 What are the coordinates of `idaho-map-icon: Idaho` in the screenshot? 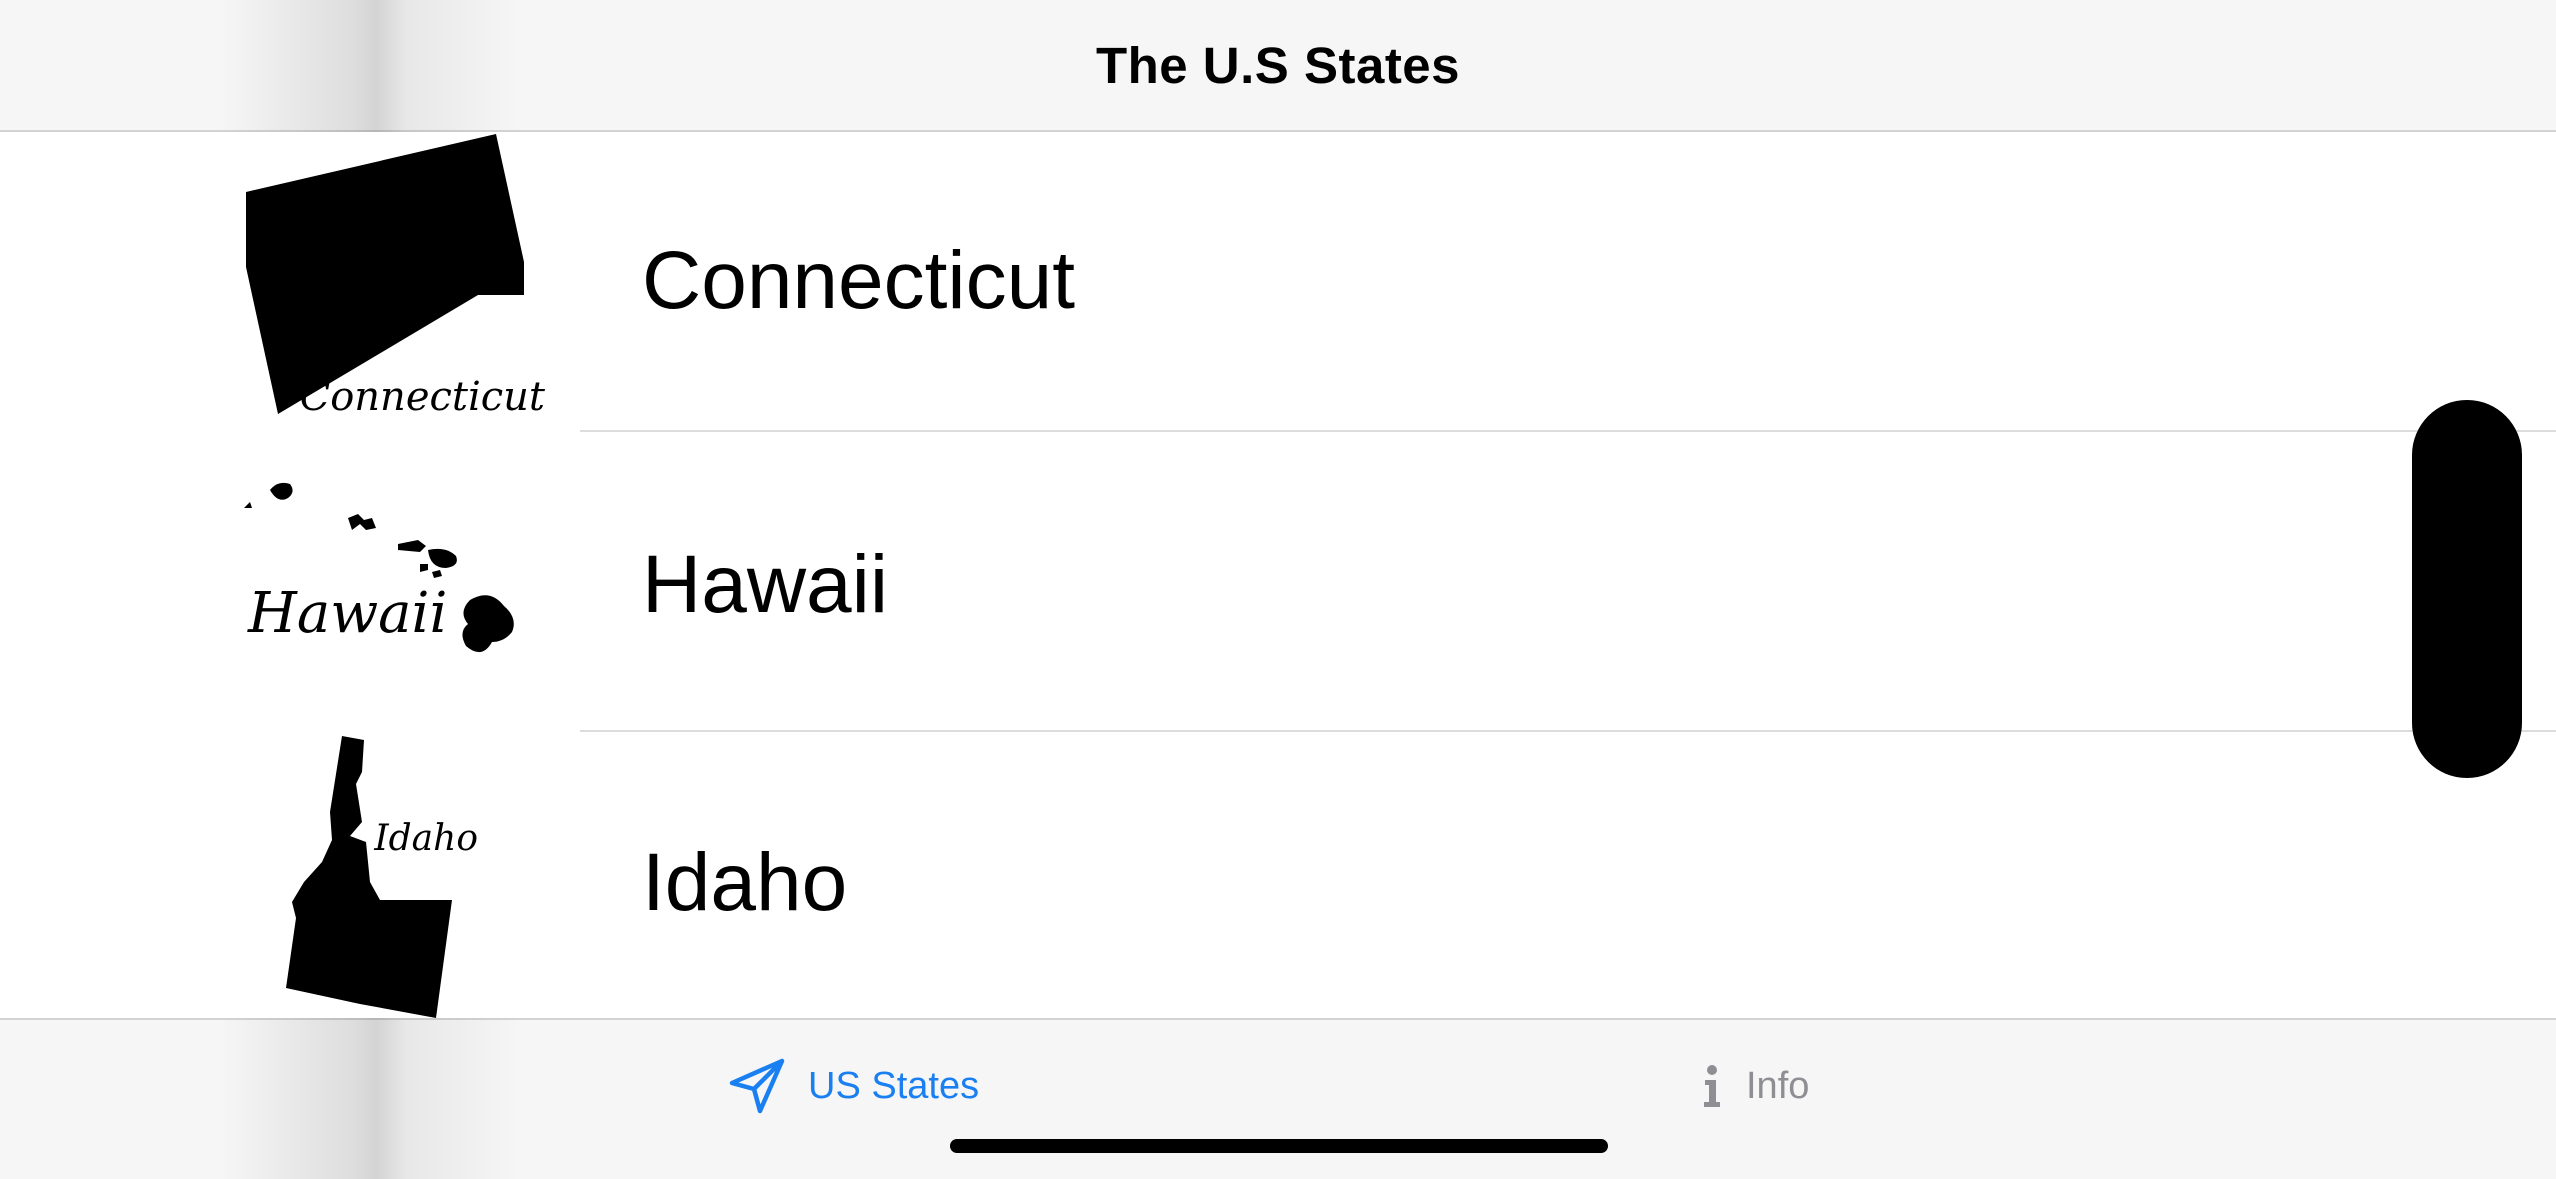 It's located at (382, 877).